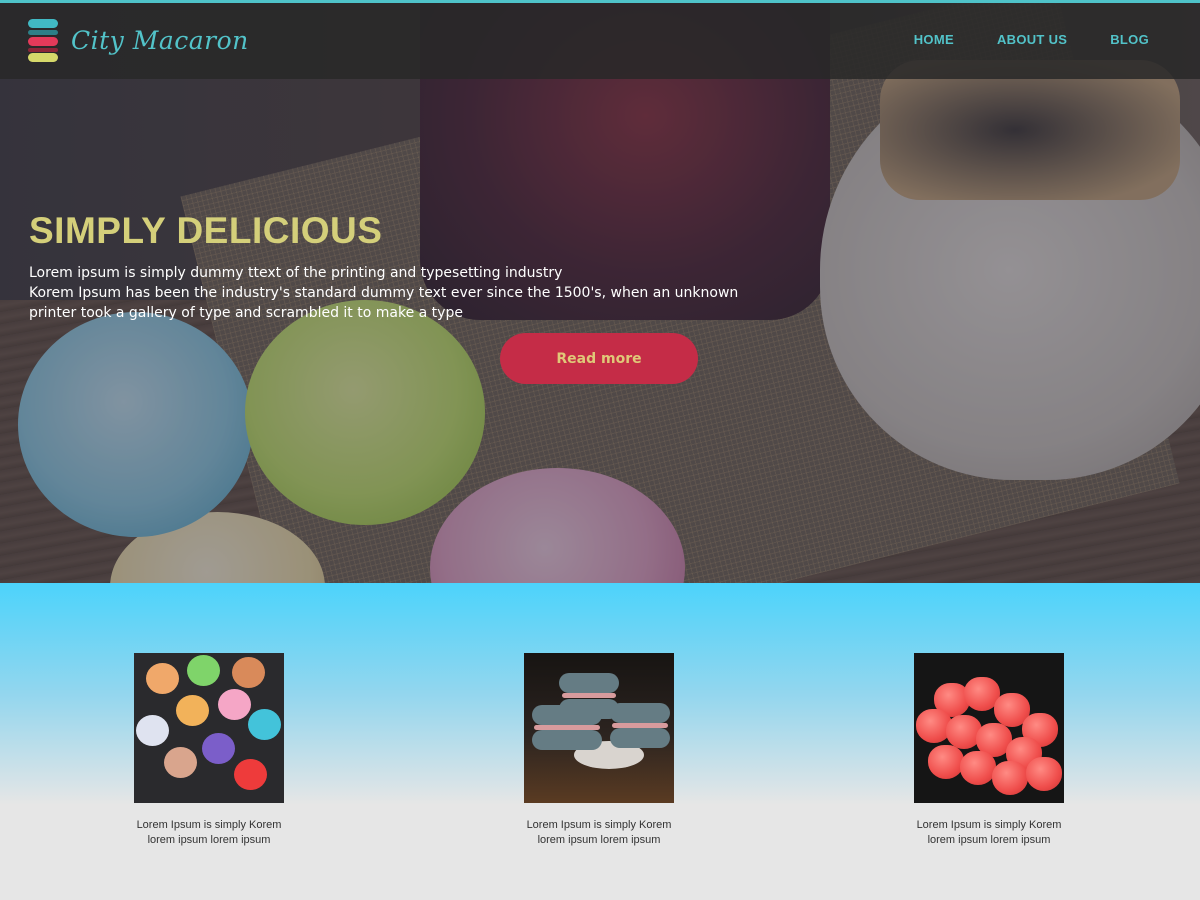 The image size is (1200, 900). What do you see at coordinates (934, 39) in the screenshot?
I see `nav-home-link: HOME` at bounding box center [934, 39].